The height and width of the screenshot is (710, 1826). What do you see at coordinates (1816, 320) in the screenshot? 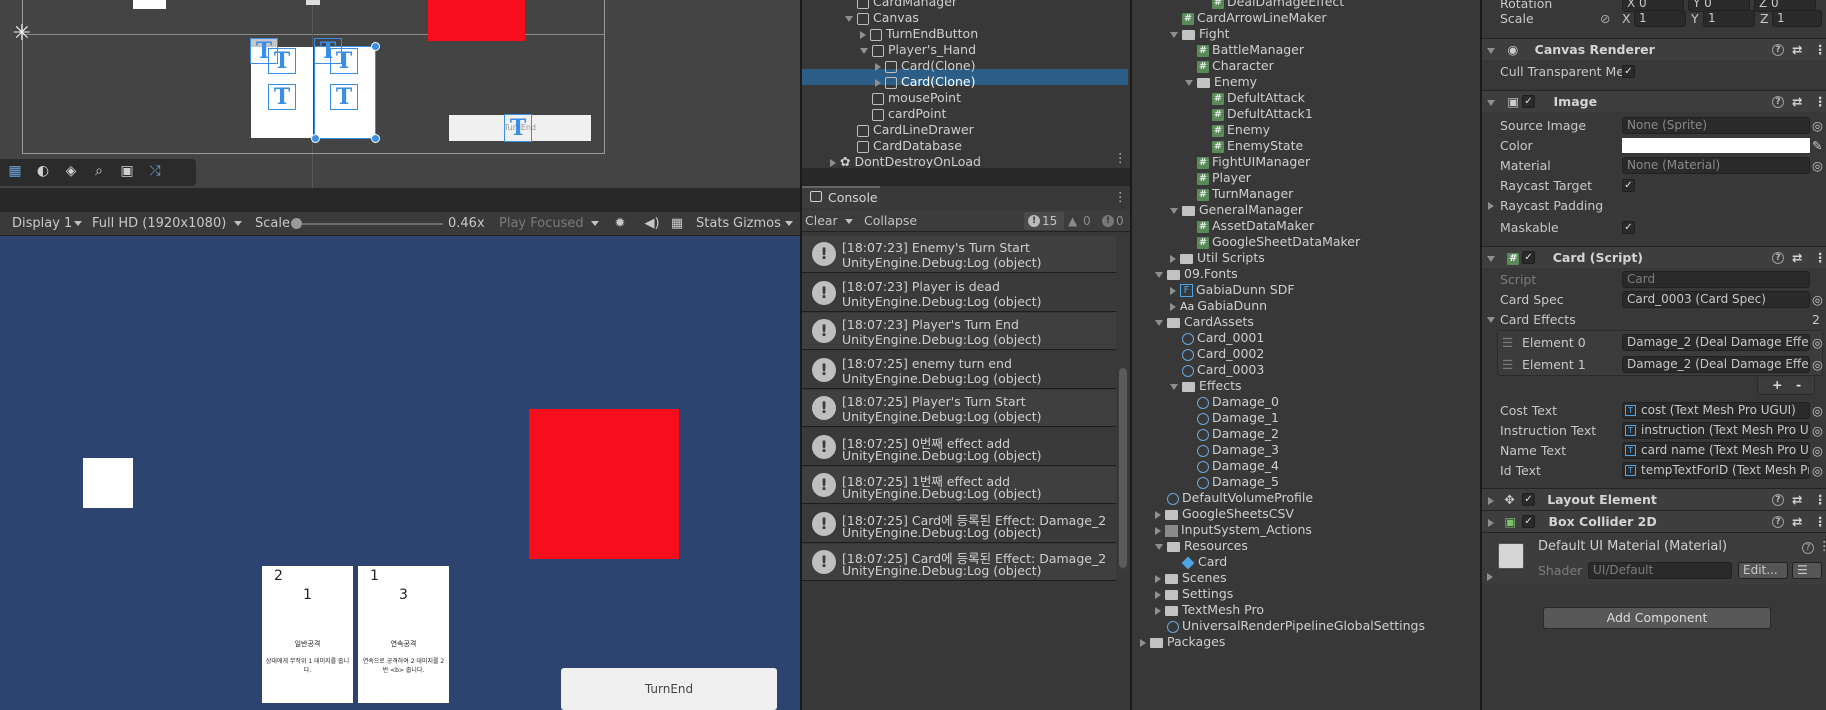
I see `card-effects-count: 2` at bounding box center [1816, 320].